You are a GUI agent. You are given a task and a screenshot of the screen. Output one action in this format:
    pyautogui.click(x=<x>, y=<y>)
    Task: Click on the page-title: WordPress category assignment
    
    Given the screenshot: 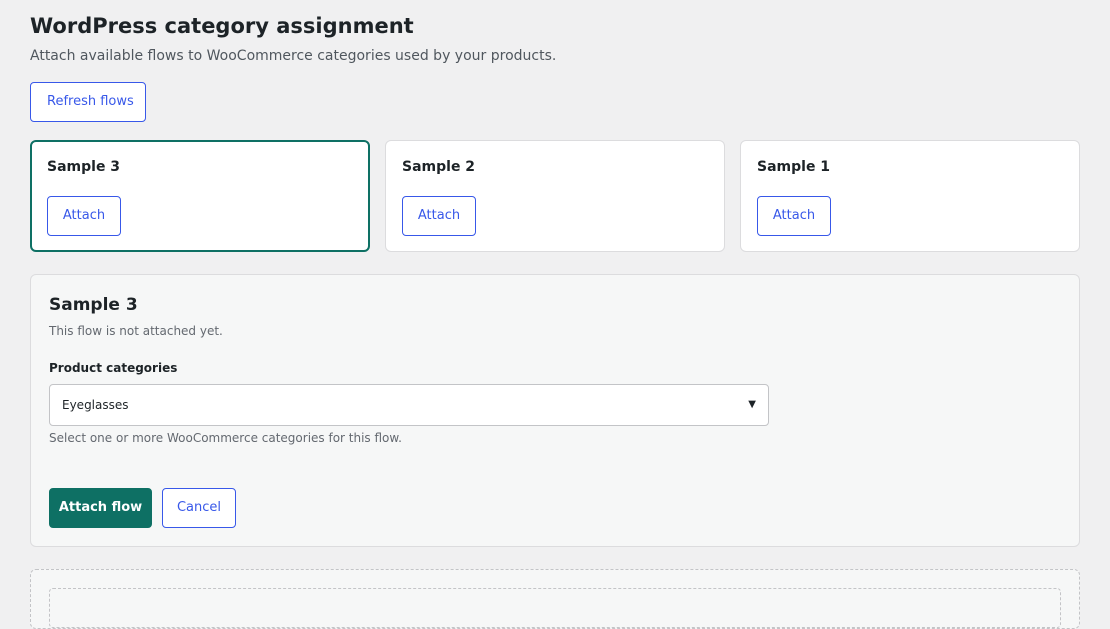 What is the action you would take?
    pyautogui.click(x=222, y=26)
    